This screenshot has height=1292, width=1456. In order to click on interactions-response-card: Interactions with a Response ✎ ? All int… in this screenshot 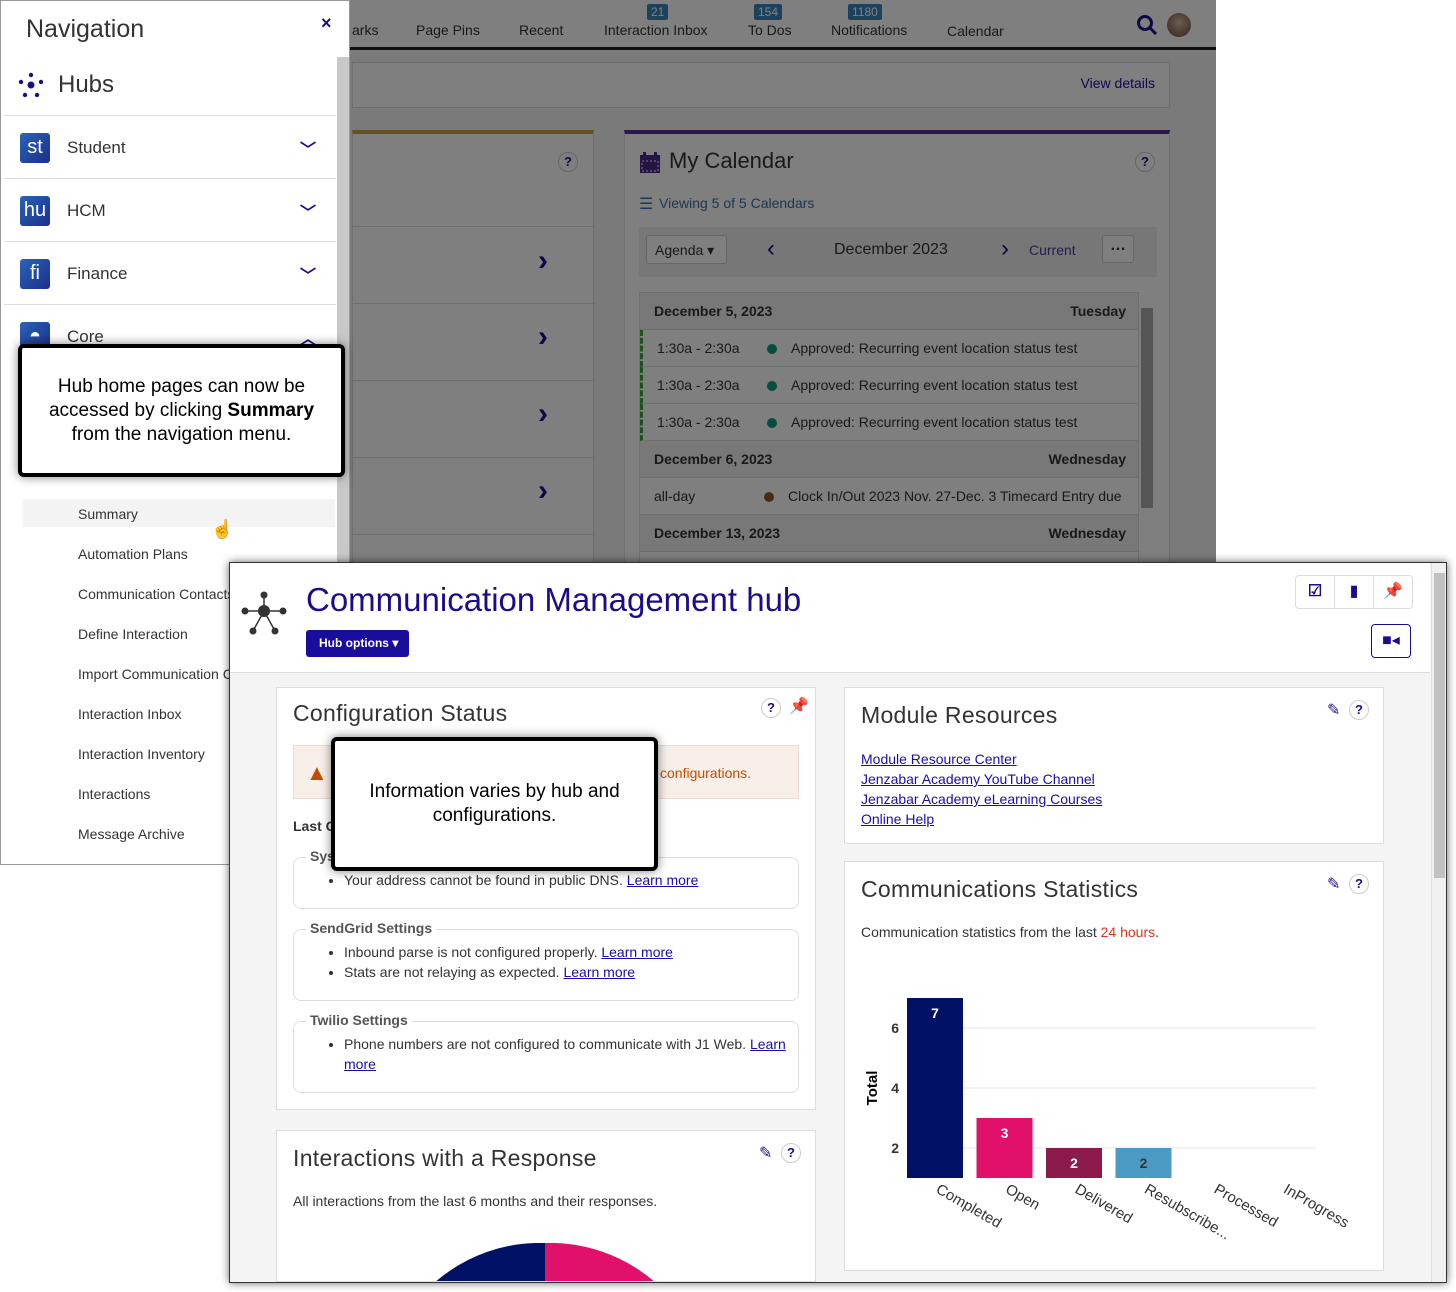, I will do `click(546, 1206)`.